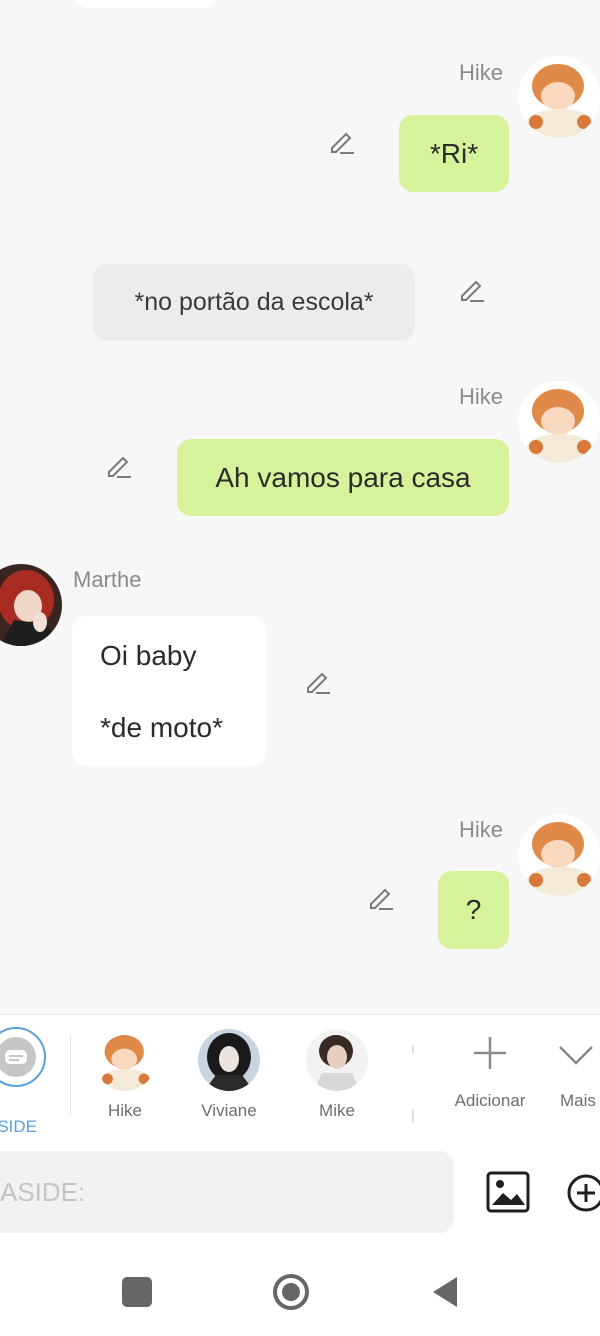 This screenshot has height=1336, width=600. I want to click on character-name: Viviane, so click(229, 1110).